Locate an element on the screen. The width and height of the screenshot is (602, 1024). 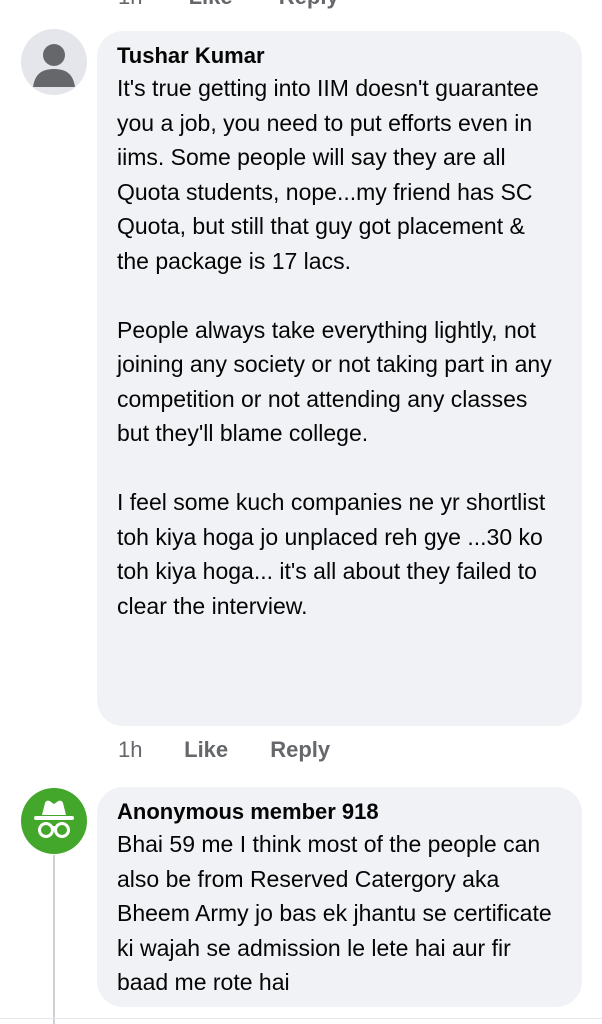
previous-comment-timestamp: 1h is located at coordinates (130, 4).